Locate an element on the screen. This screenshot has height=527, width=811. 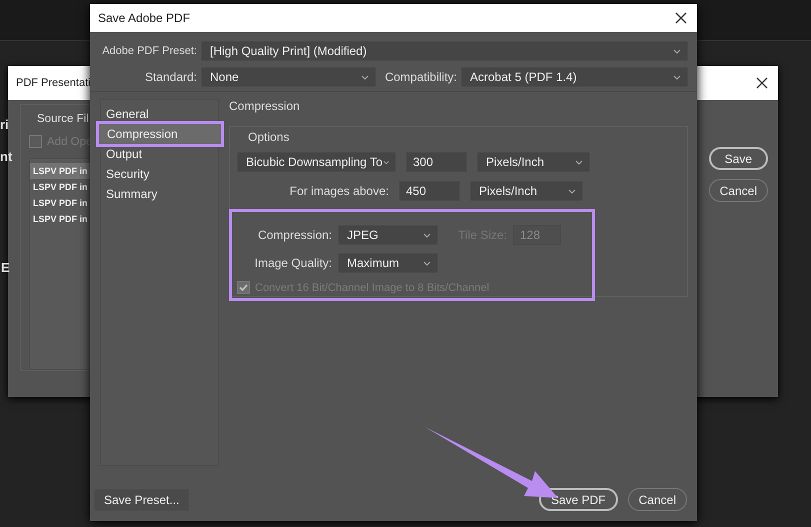
window-title: Save Adobe PDF is located at coordinates (144, 18).